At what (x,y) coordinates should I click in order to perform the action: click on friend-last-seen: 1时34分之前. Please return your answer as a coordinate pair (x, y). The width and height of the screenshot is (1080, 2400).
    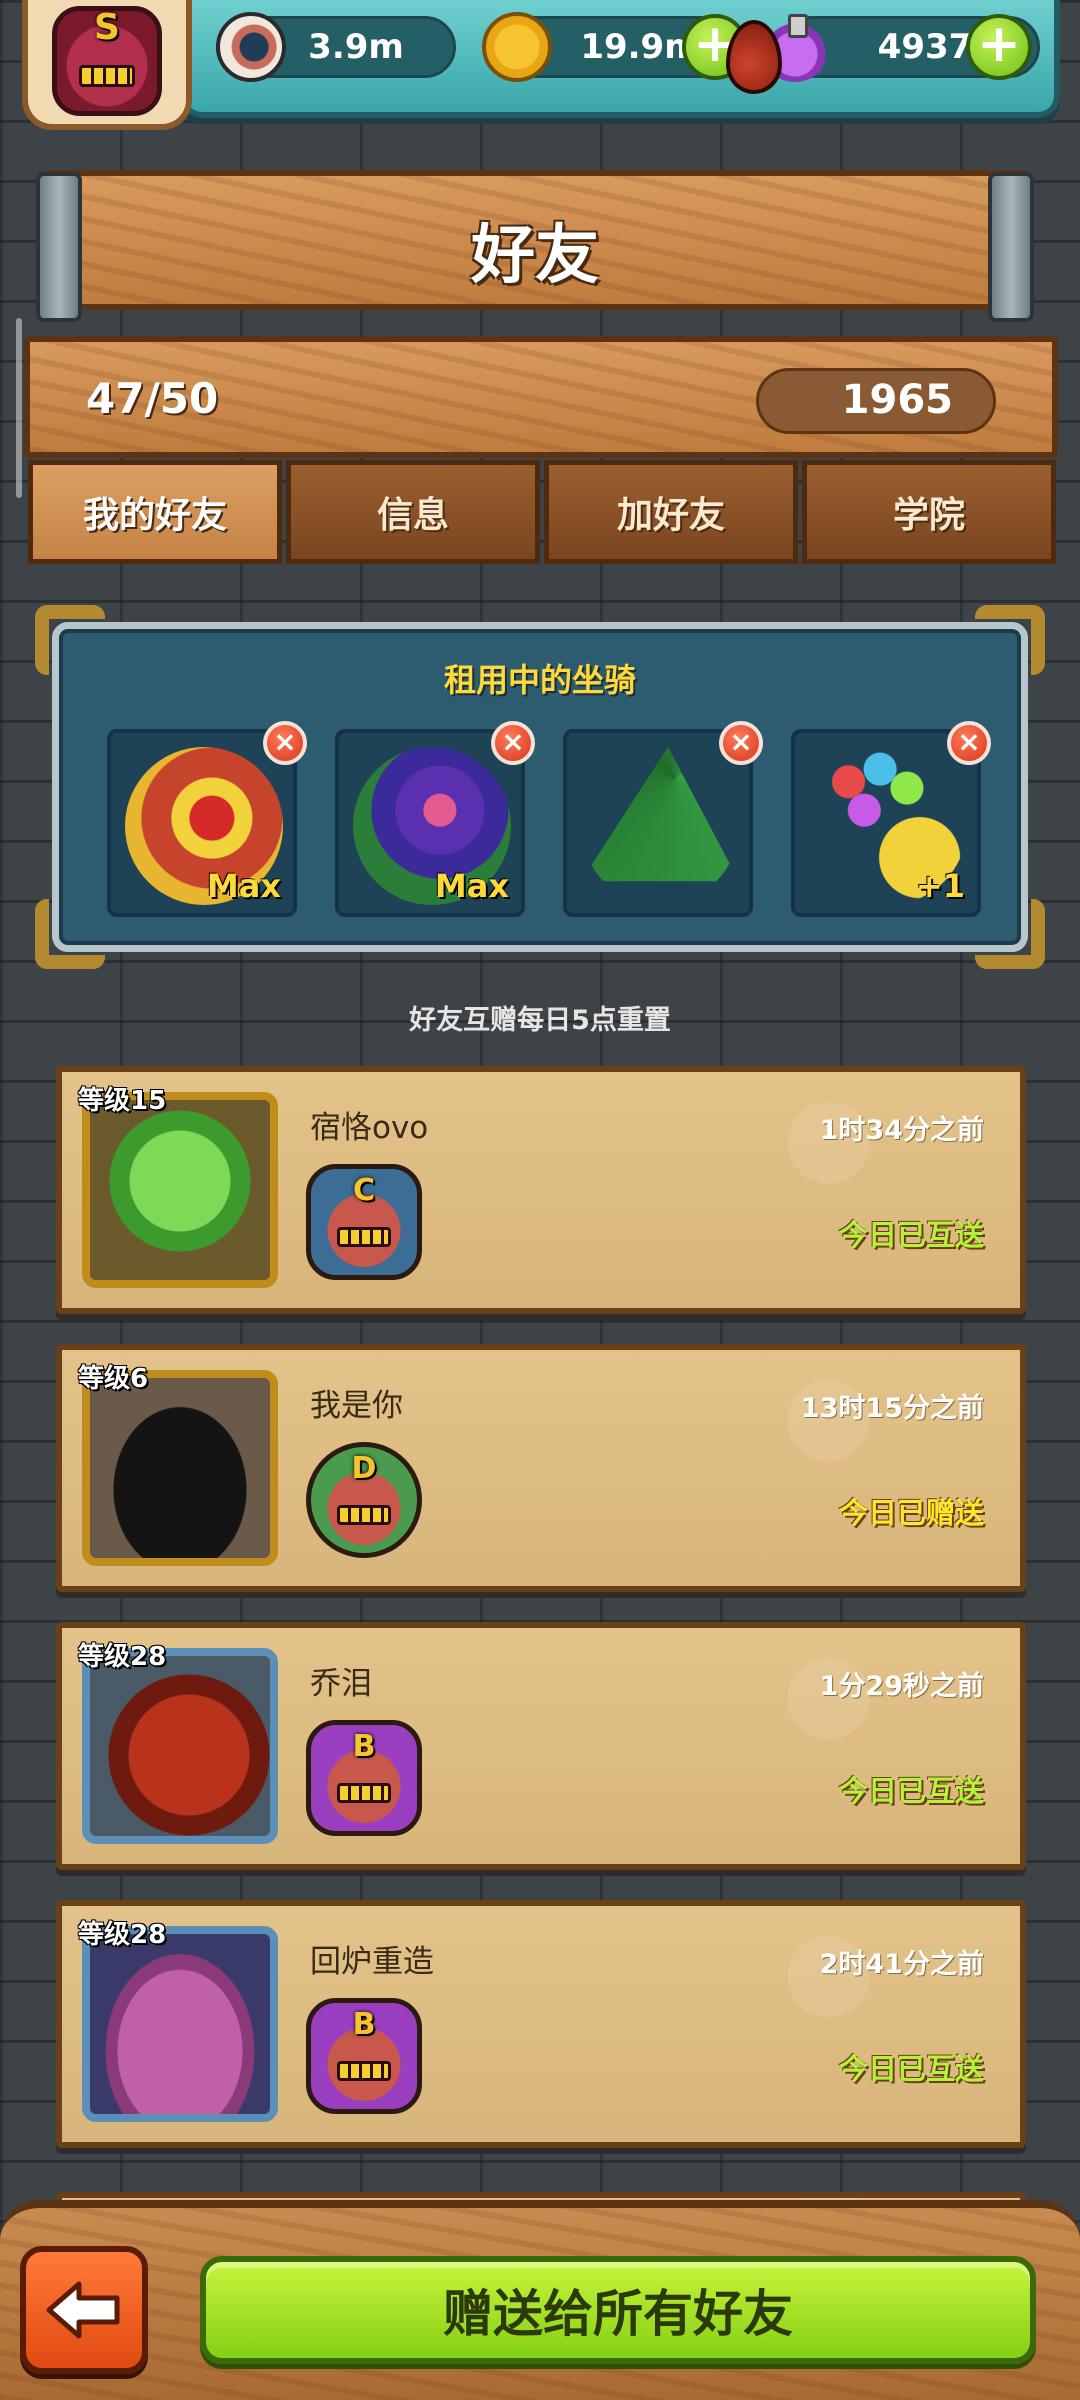
    Looking at the image, I should click on (901, 1130).